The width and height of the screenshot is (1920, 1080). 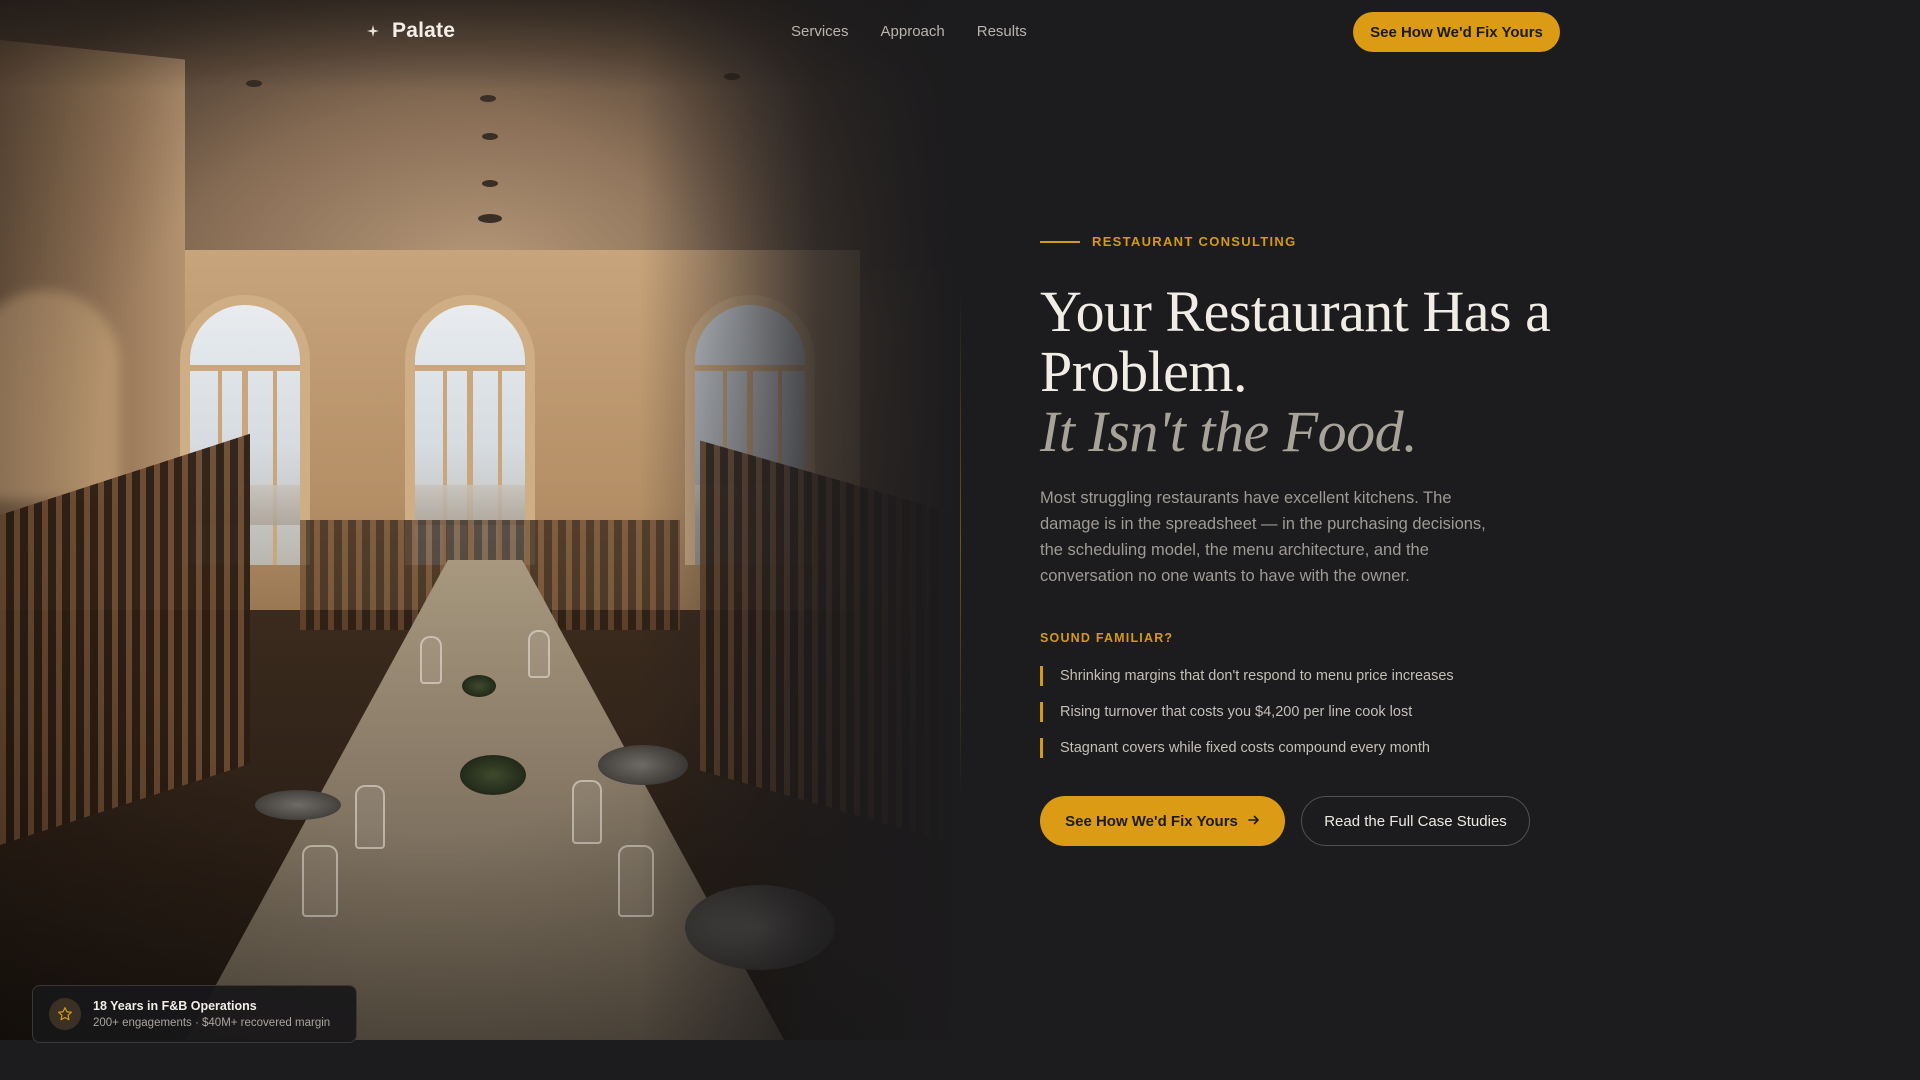 I want to click on eyebrow-rule, so click(x=1060, y=241).